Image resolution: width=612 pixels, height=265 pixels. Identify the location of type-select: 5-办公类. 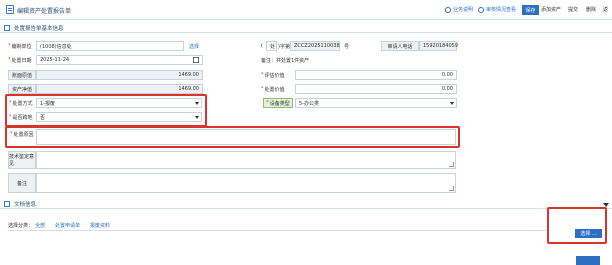
(376, 103).